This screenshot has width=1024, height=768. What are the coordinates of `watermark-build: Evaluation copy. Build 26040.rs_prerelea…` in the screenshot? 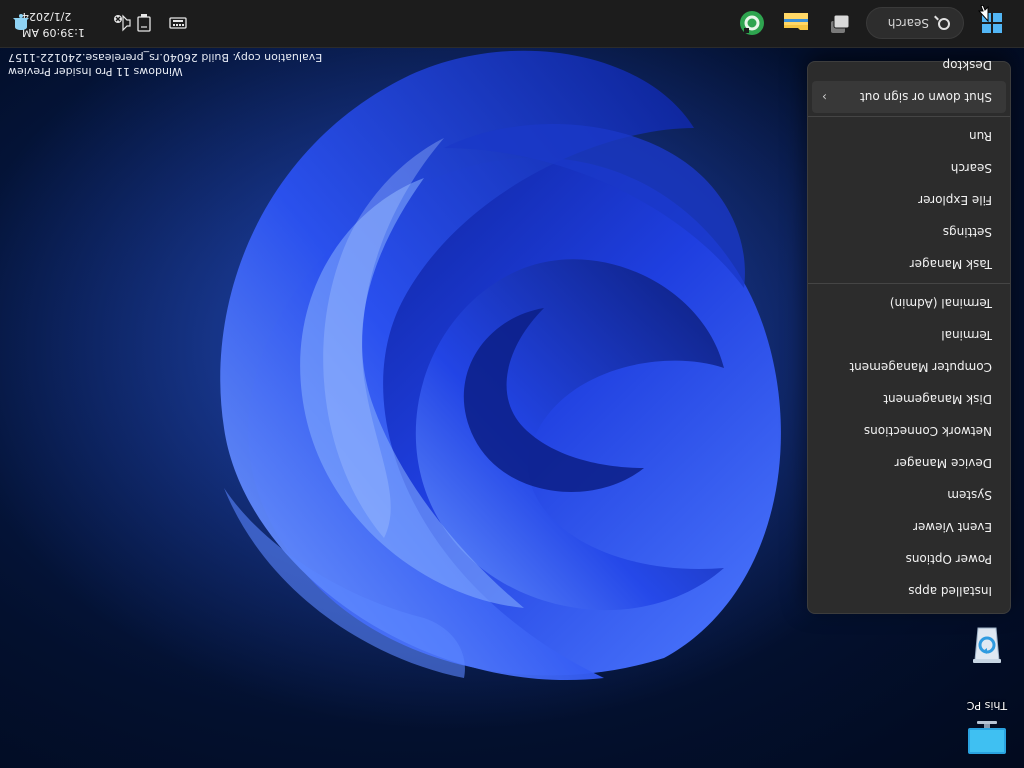 It's located at (165, 57).